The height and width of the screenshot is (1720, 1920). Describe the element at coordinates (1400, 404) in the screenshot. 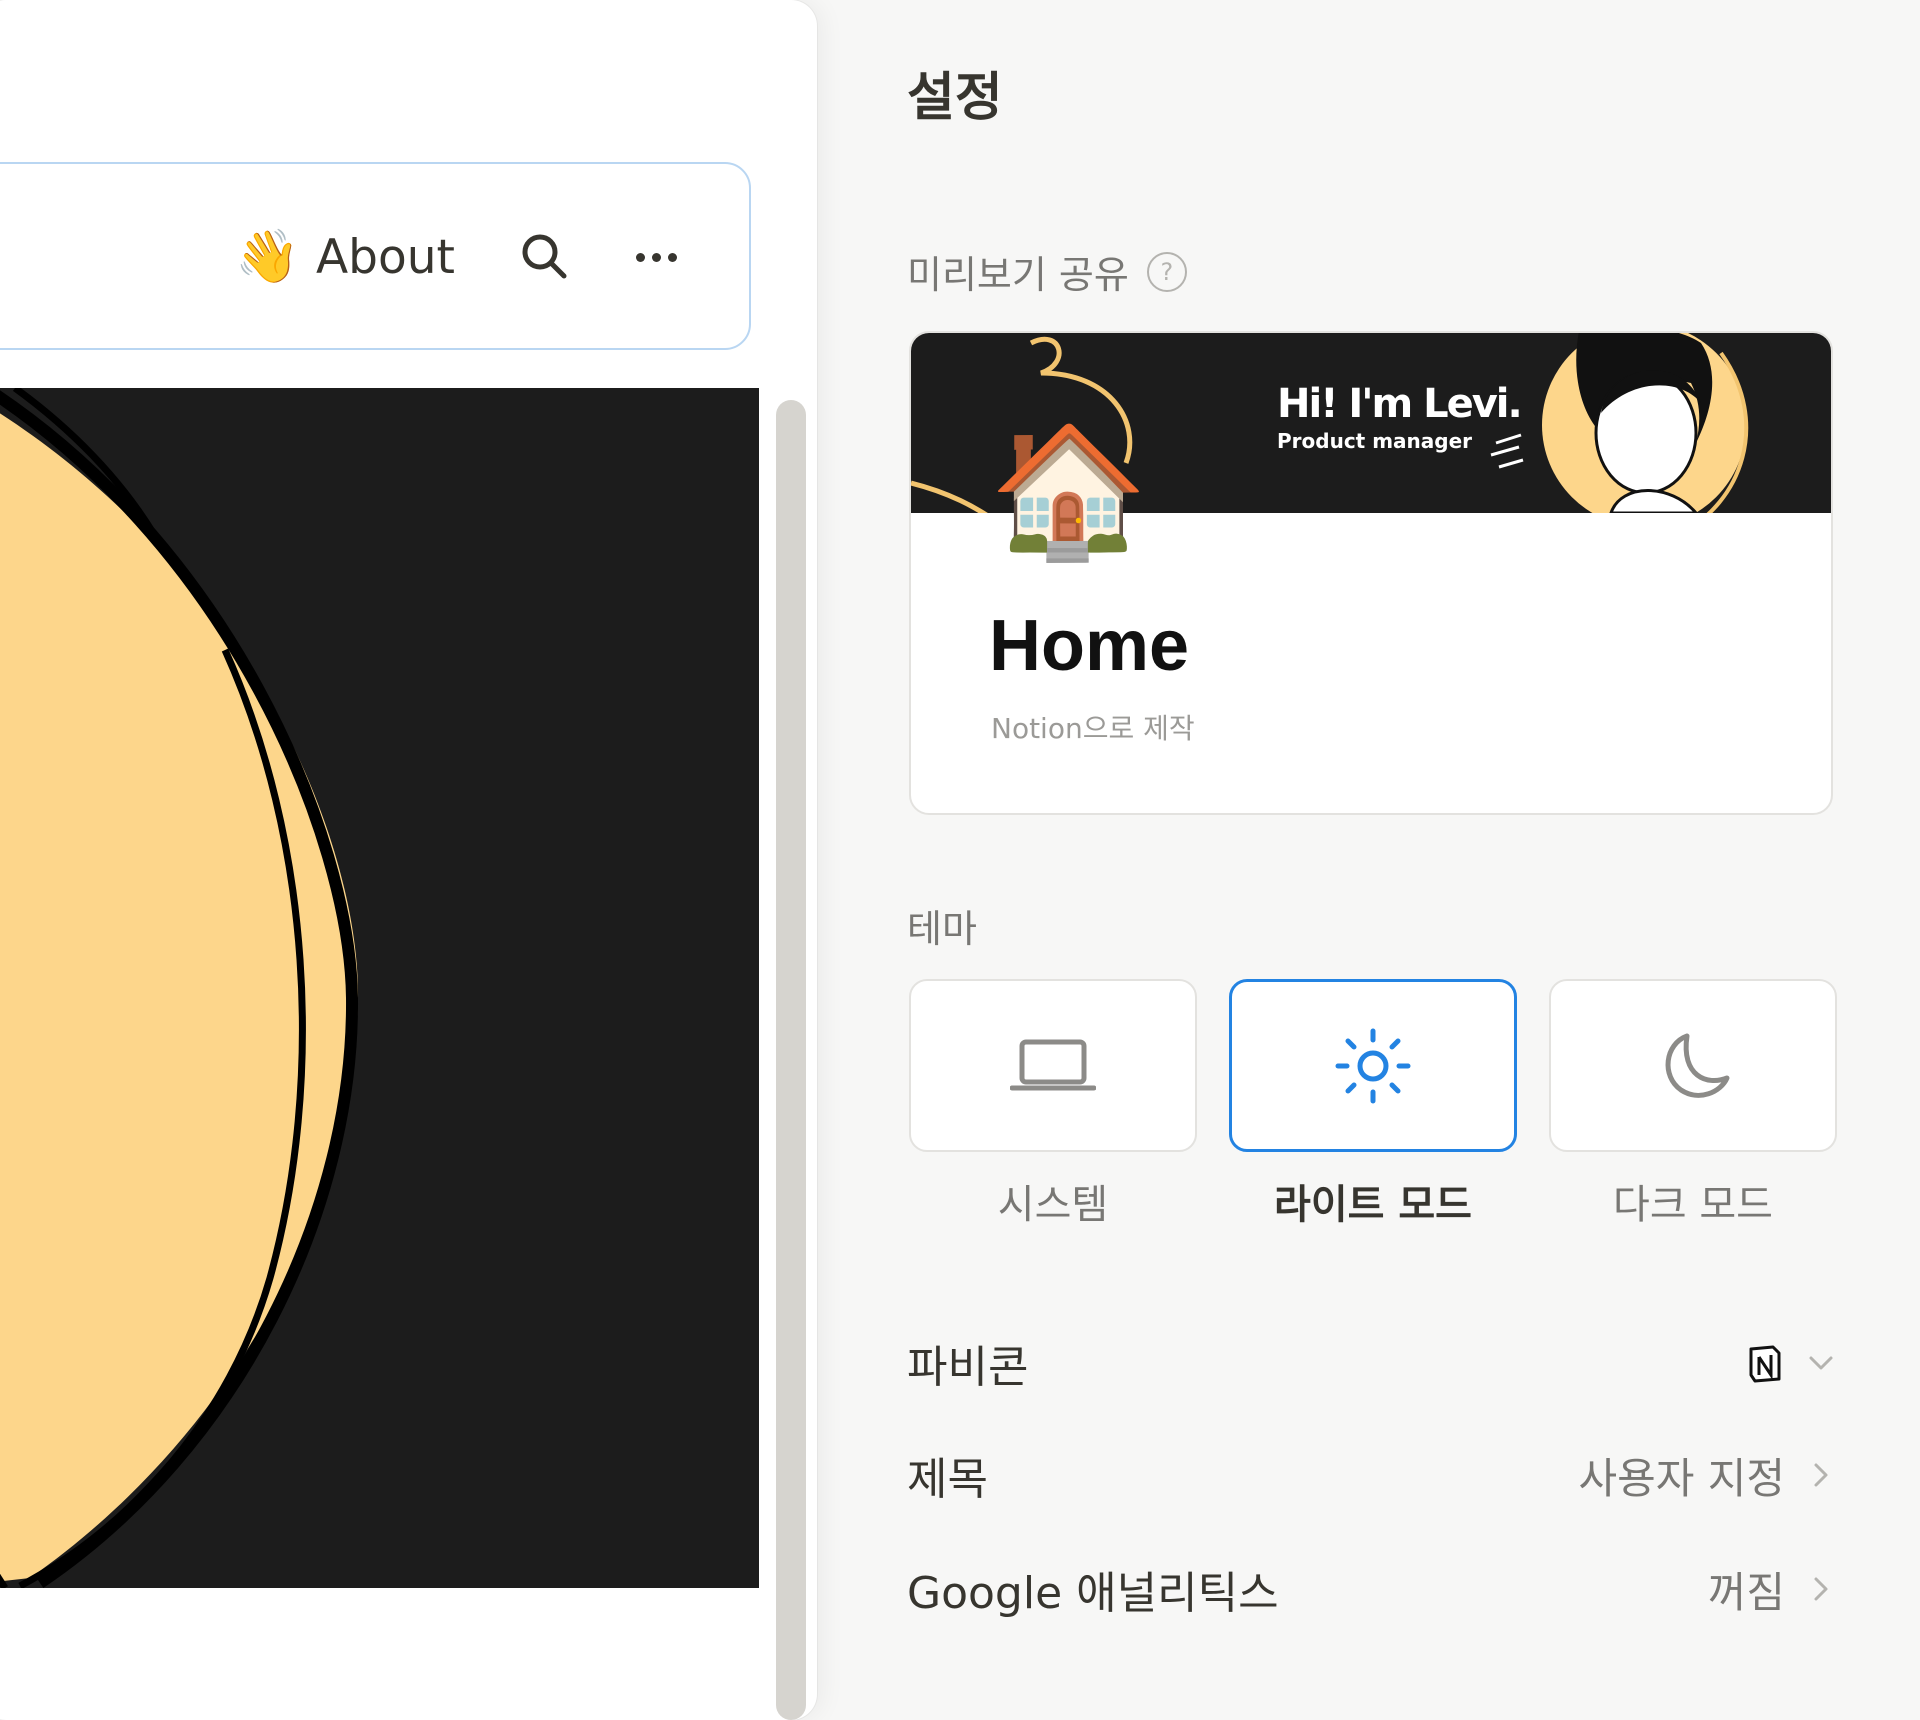

I see `share-cover-heading: Hi! I'm Levi.` at that location.